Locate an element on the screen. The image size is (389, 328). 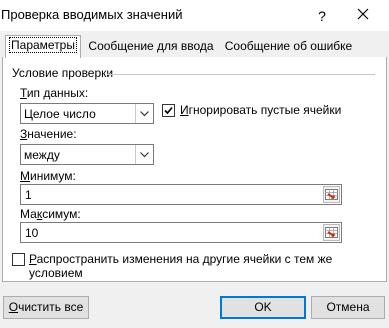
operator-select: между is located at coordinates (87, 154).